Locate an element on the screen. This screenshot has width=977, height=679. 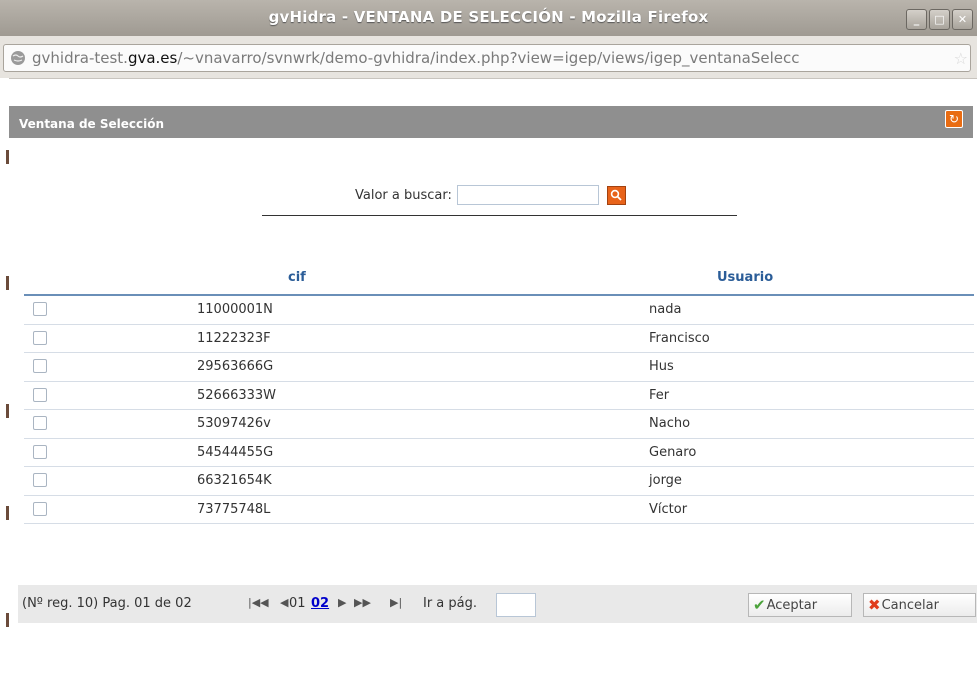
cell-cif: 52666333W is located at coordinates (237, 395).